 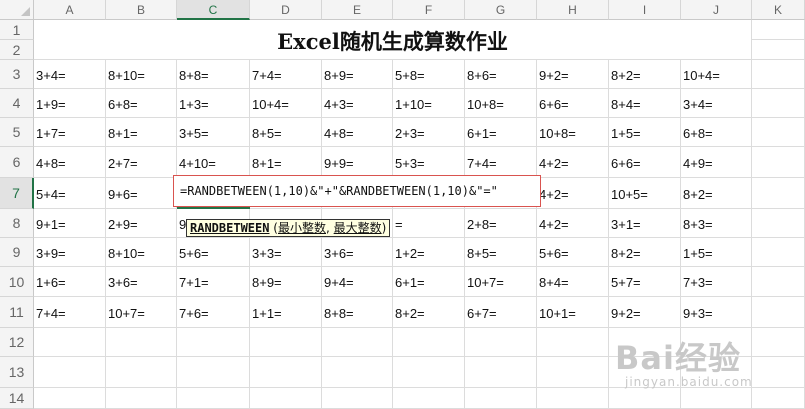 What do you see at coordinates (429, 252) in the screenshot?
I see `cell-f9: 1+2=` at bounding box center [429, 252].